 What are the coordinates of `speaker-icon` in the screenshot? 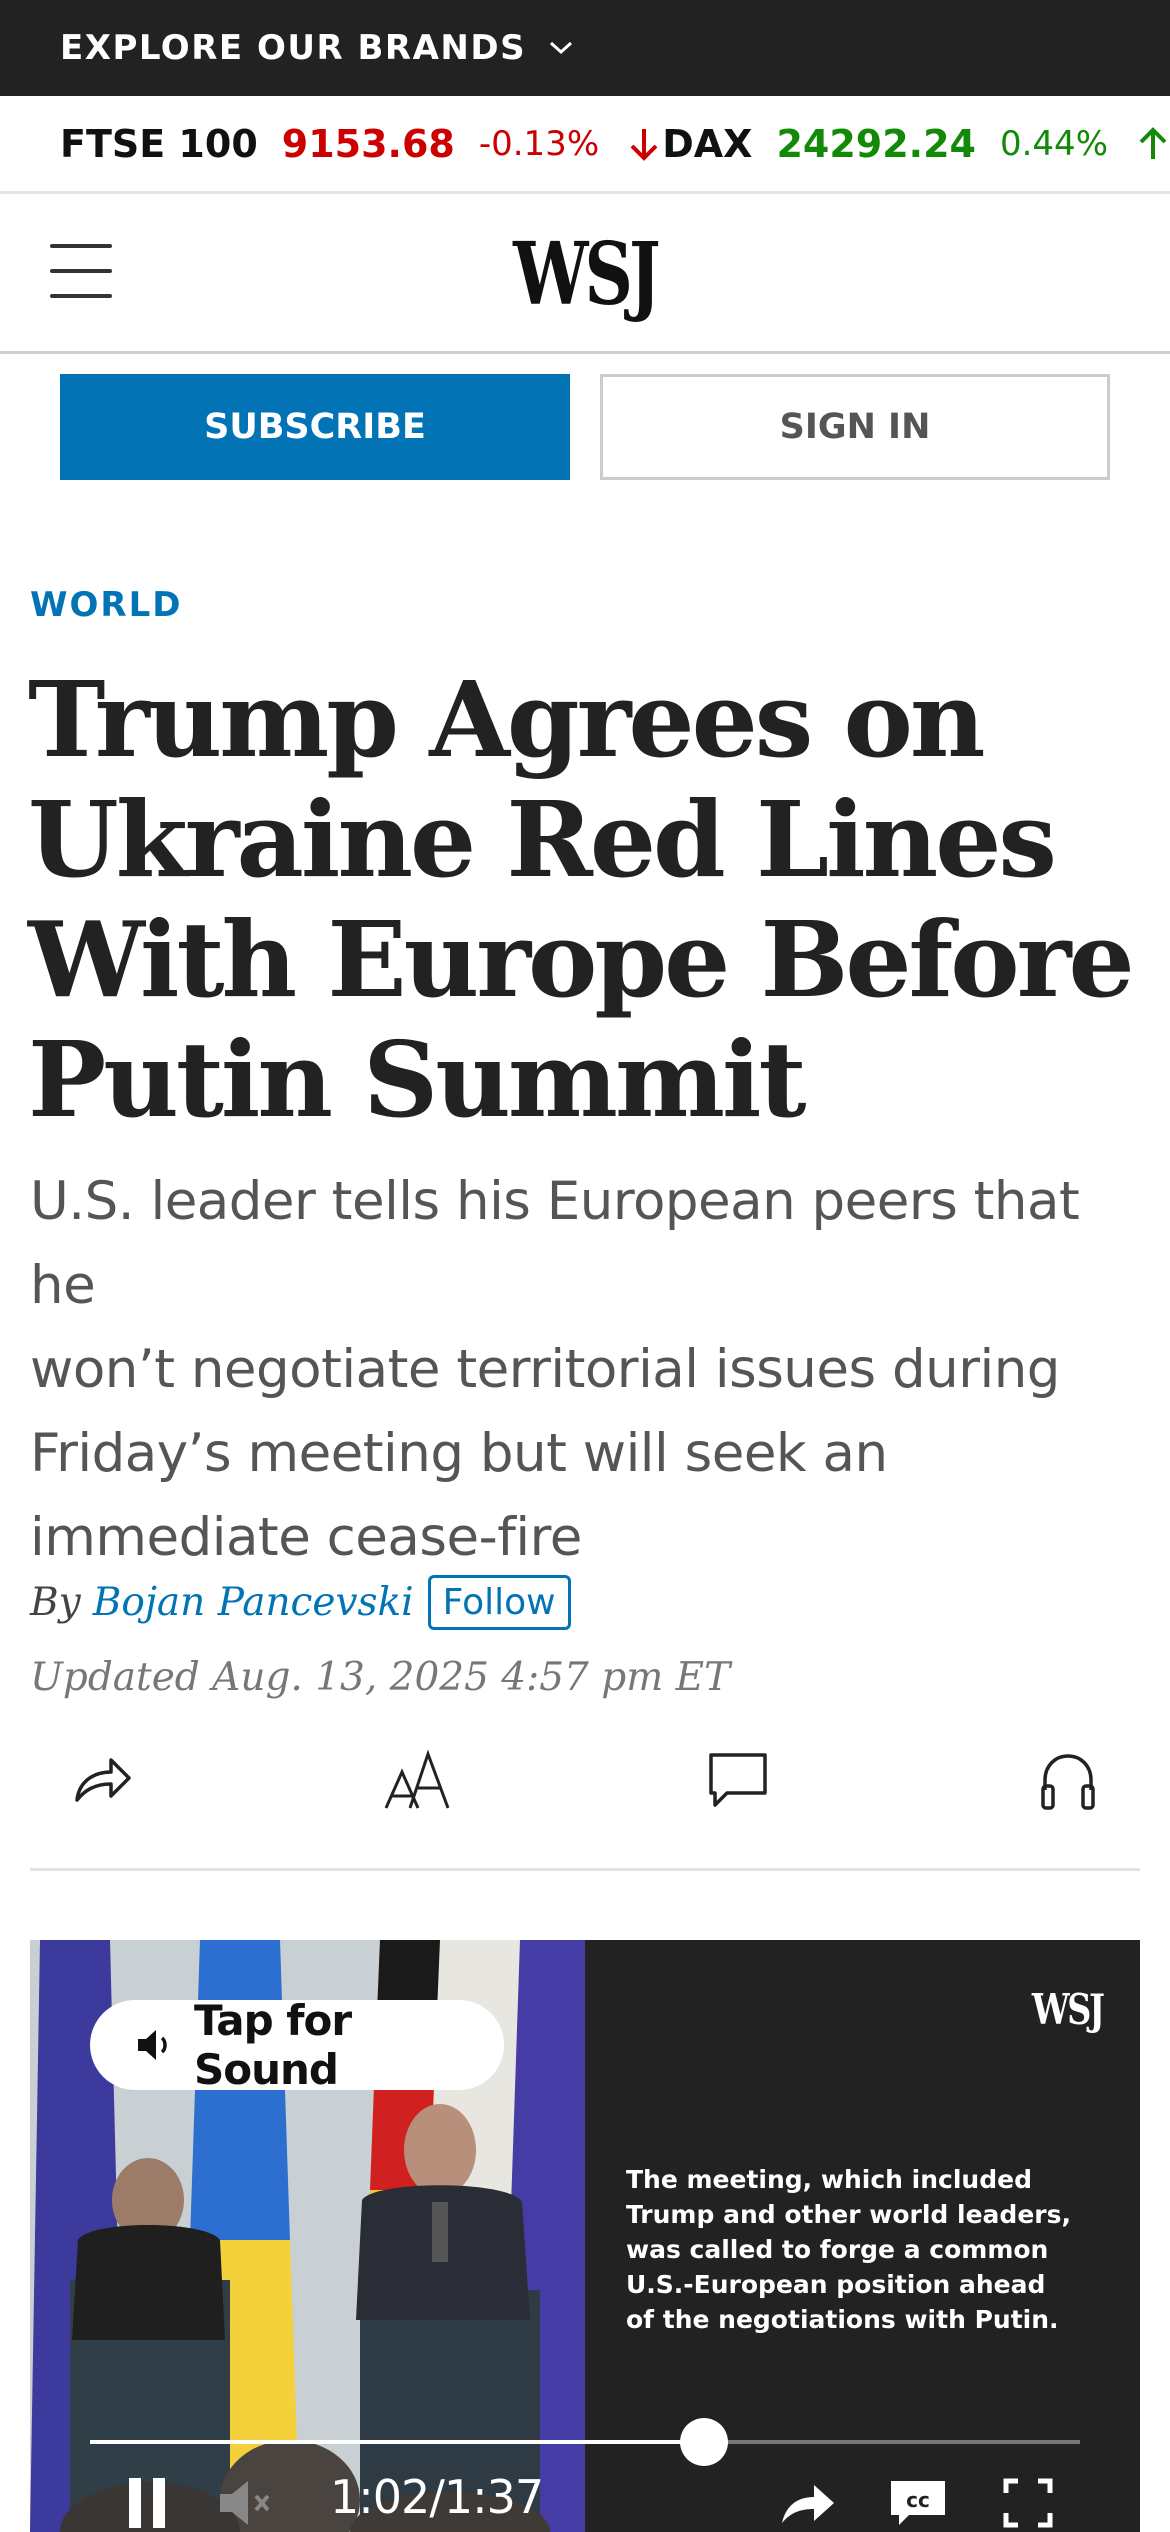 It's located at (156, 2045).